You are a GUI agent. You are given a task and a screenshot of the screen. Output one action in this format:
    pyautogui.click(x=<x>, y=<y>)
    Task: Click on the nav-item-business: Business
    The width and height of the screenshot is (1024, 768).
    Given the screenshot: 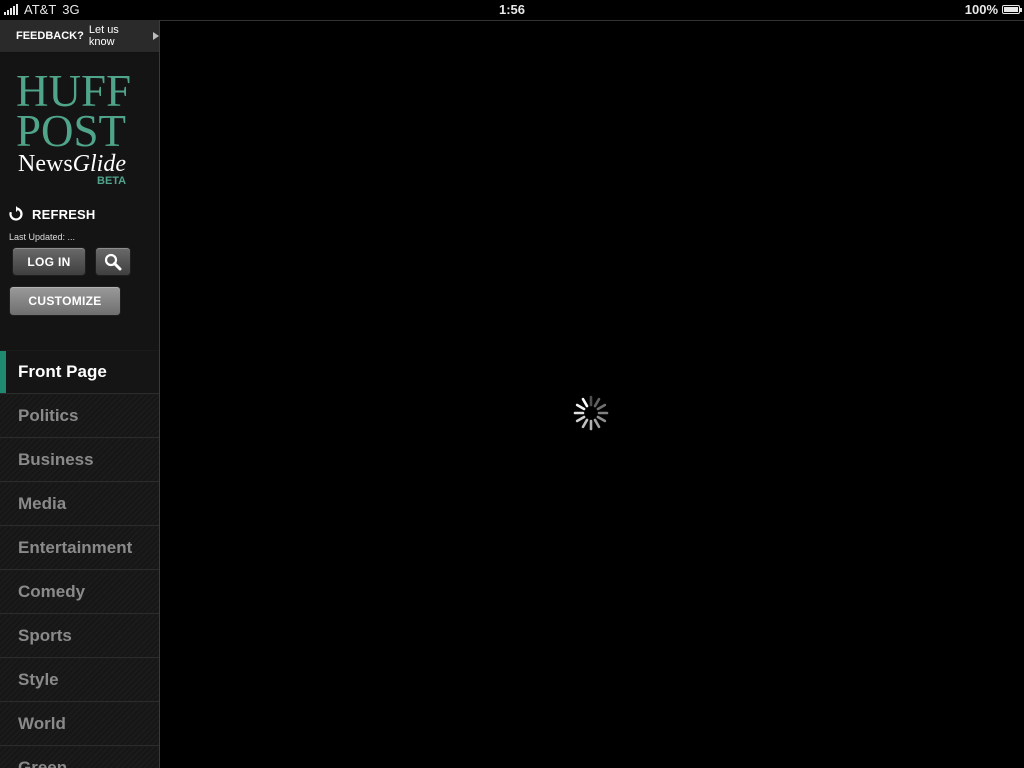 What is the action you would take?
    pyautogui.click(x=79, y=460)
    